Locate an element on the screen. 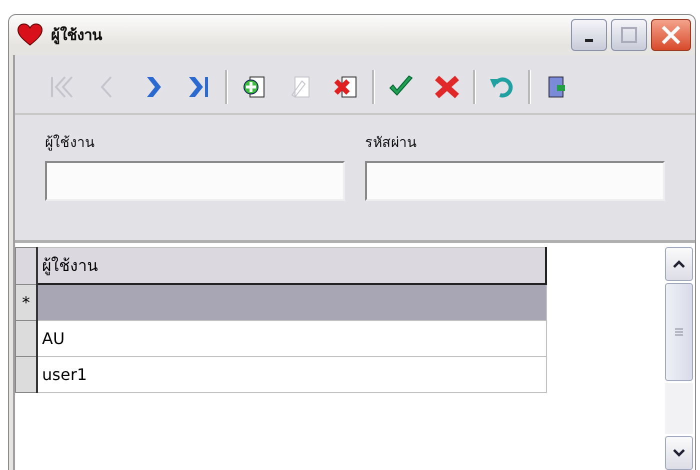 The width and height of the screenshot is (700, 470). table-cell: user1 is located at coordinates (291, 374).